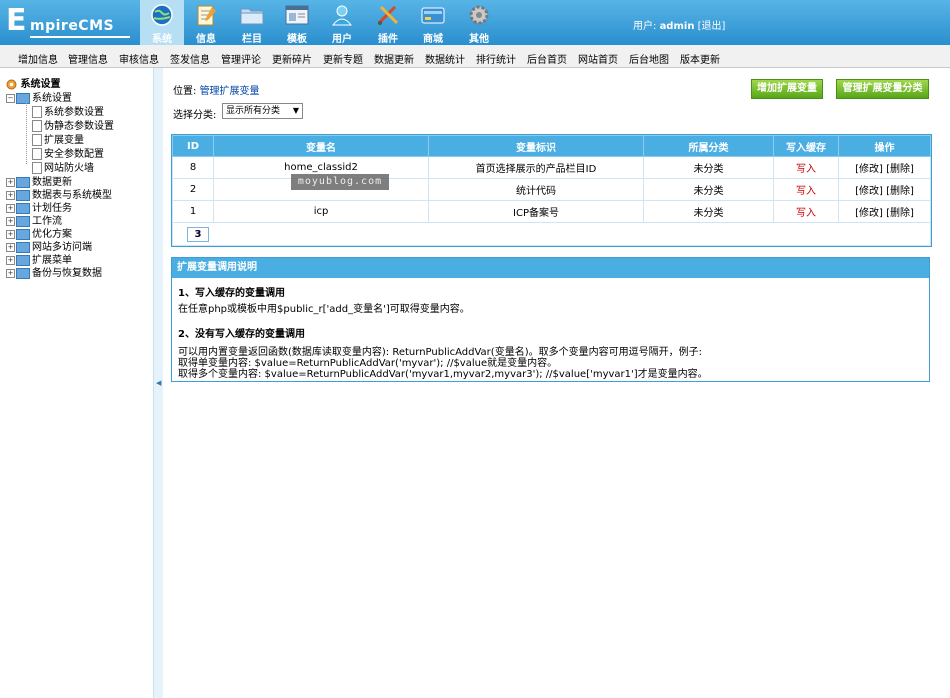 The width and height of the screenshot is (950, 698). Describe the element at coordinates (80, 37) in the screenshot. I see `logo-underline` at that location.